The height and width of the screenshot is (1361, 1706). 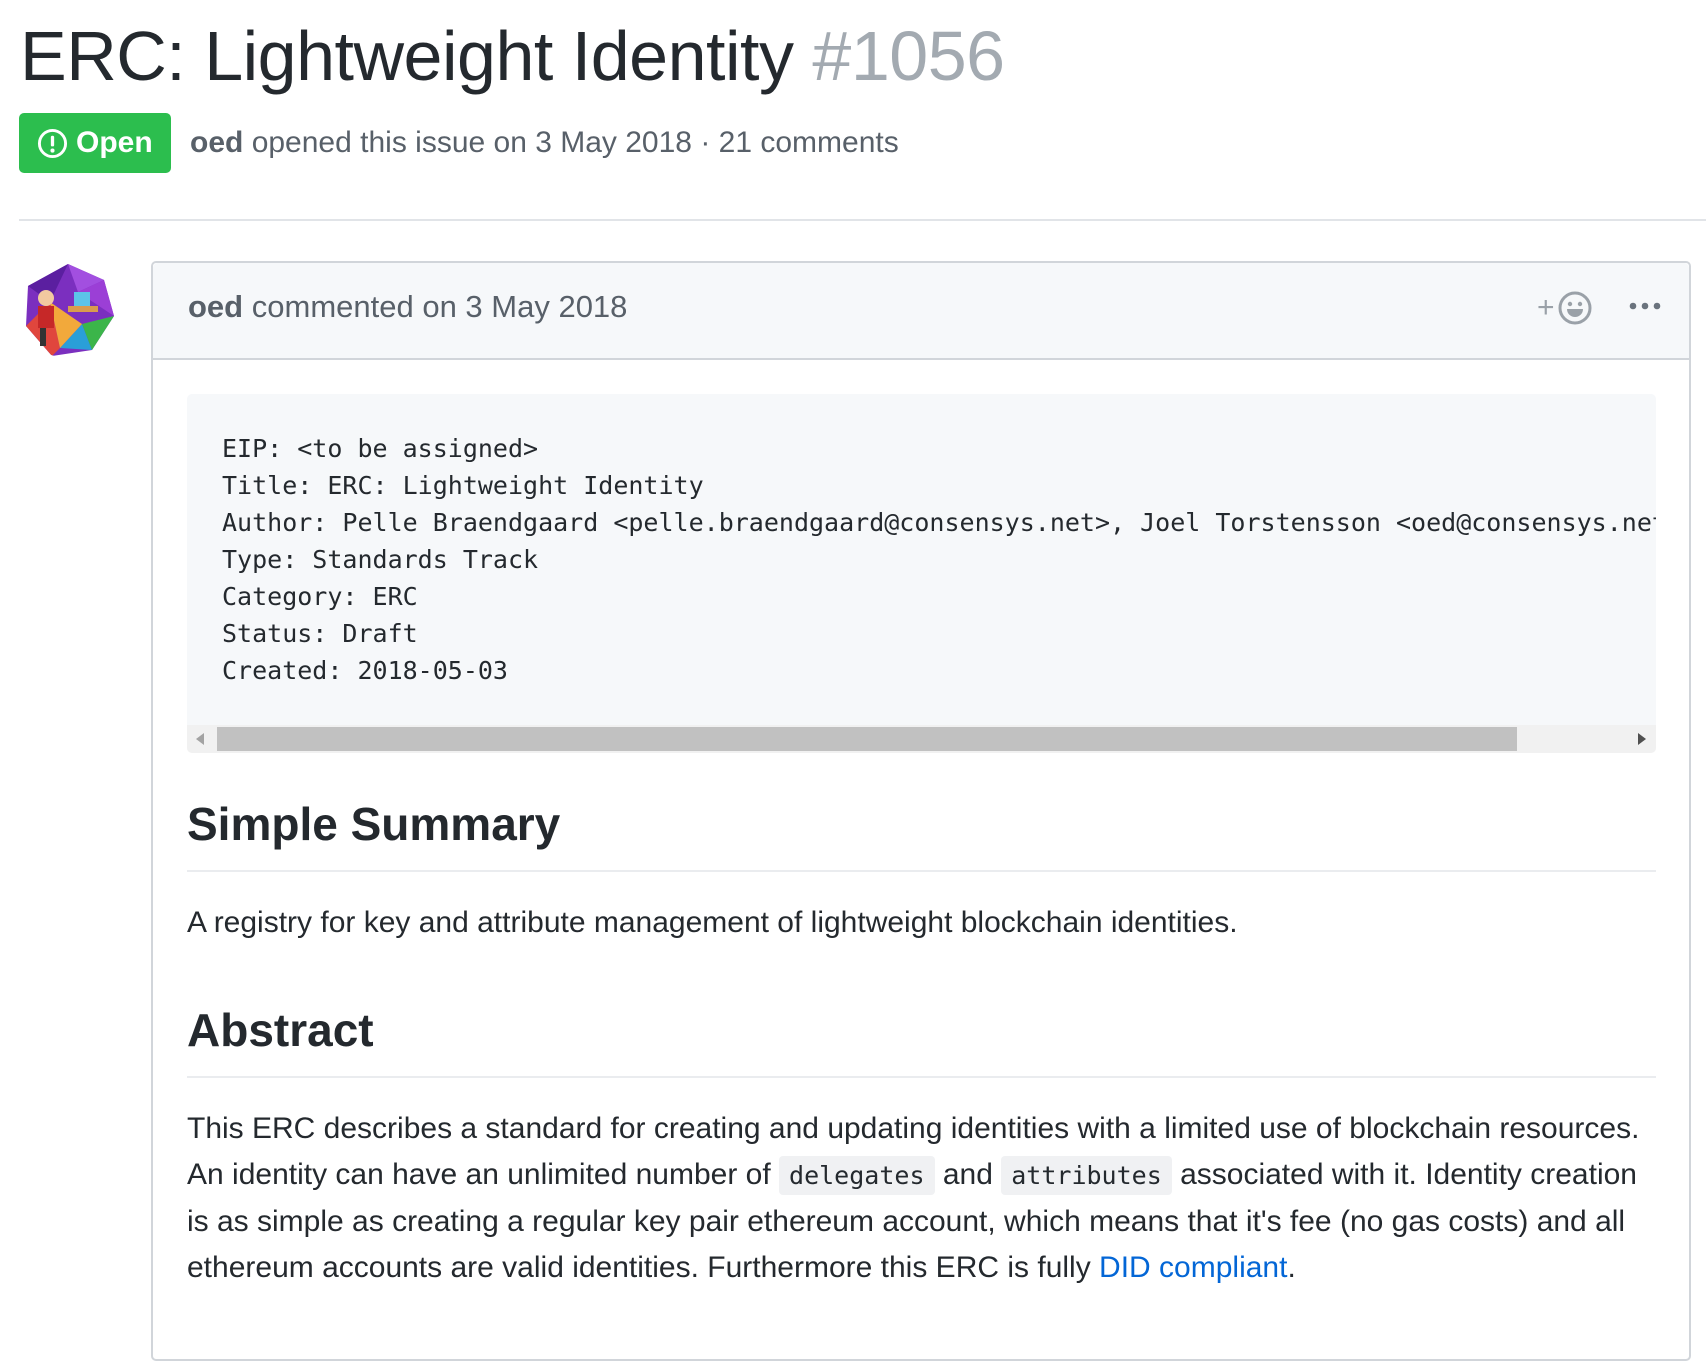 I want to click on abstract-heading: Abstract, so click(x=280, y=1030).